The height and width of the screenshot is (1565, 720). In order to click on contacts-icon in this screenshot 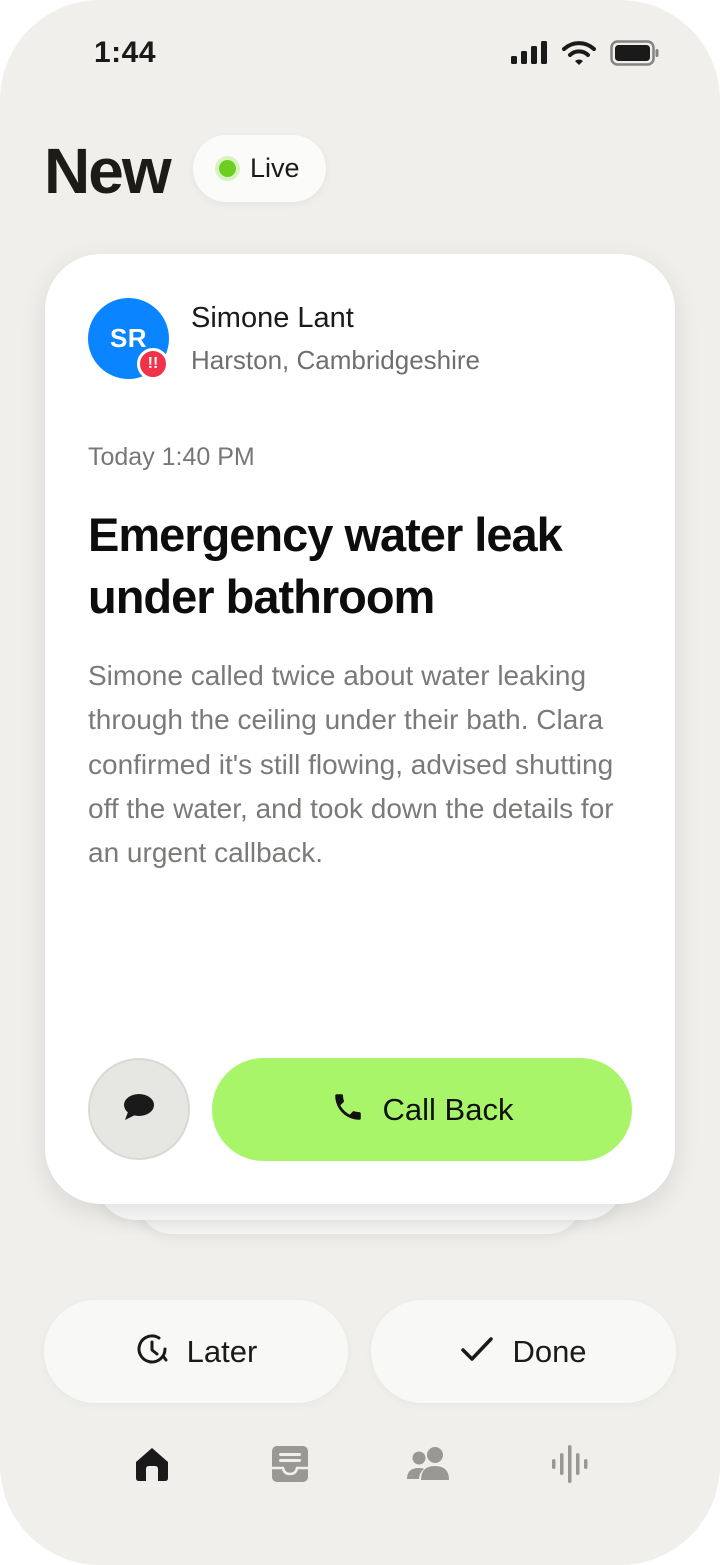, I will do `click(430, 1466)`.